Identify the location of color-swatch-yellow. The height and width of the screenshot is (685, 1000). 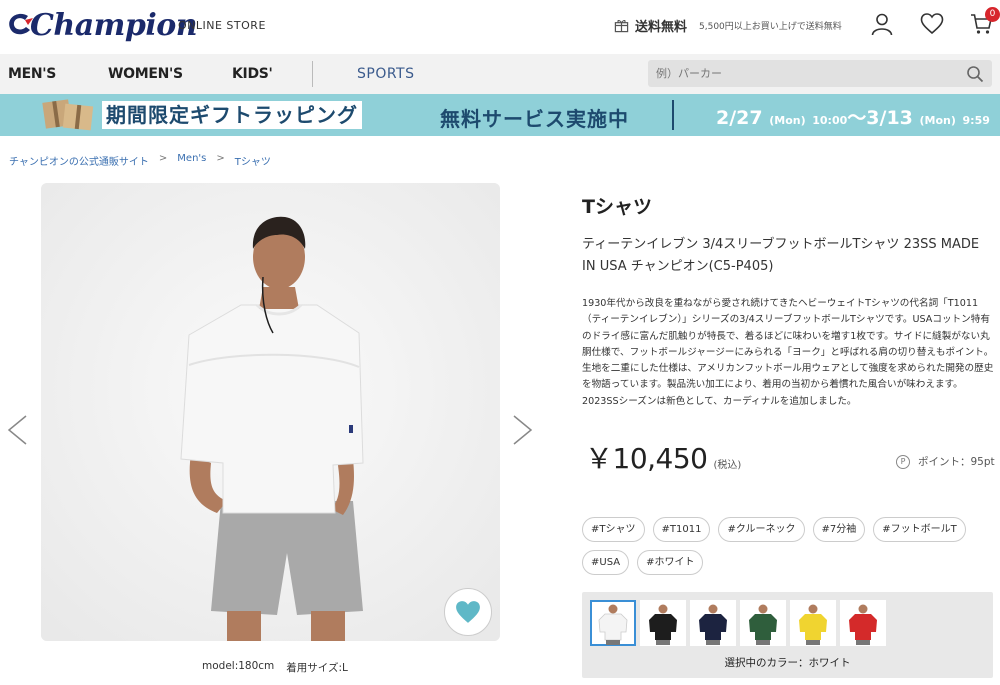
(813, 623).